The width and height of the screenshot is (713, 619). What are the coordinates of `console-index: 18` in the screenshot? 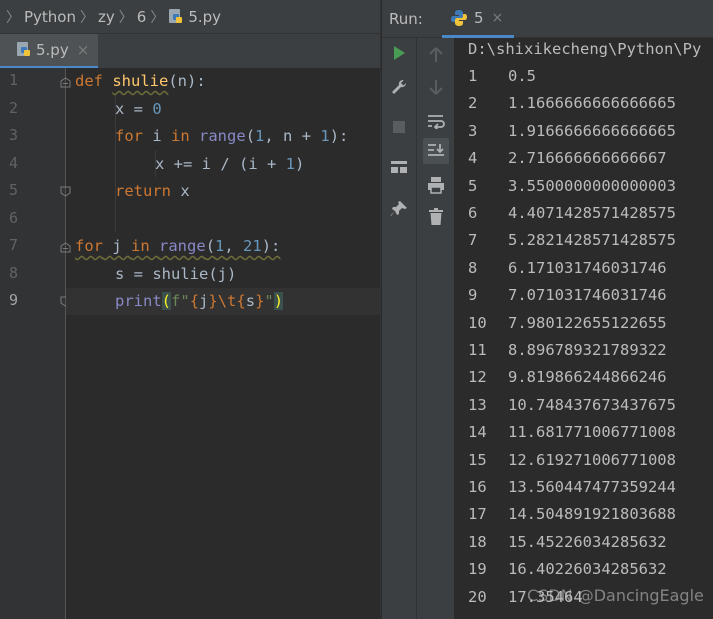 It's located at (477, 541).